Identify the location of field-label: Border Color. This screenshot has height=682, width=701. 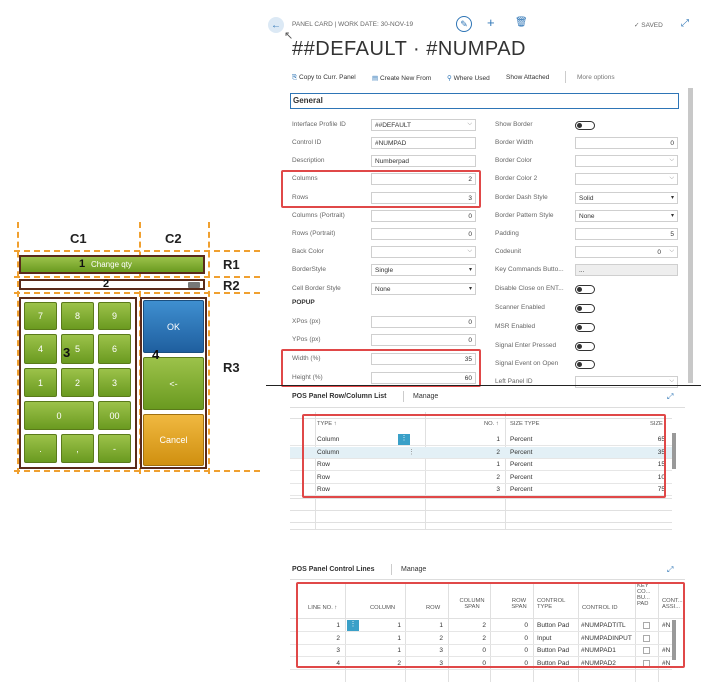
(513, 160).